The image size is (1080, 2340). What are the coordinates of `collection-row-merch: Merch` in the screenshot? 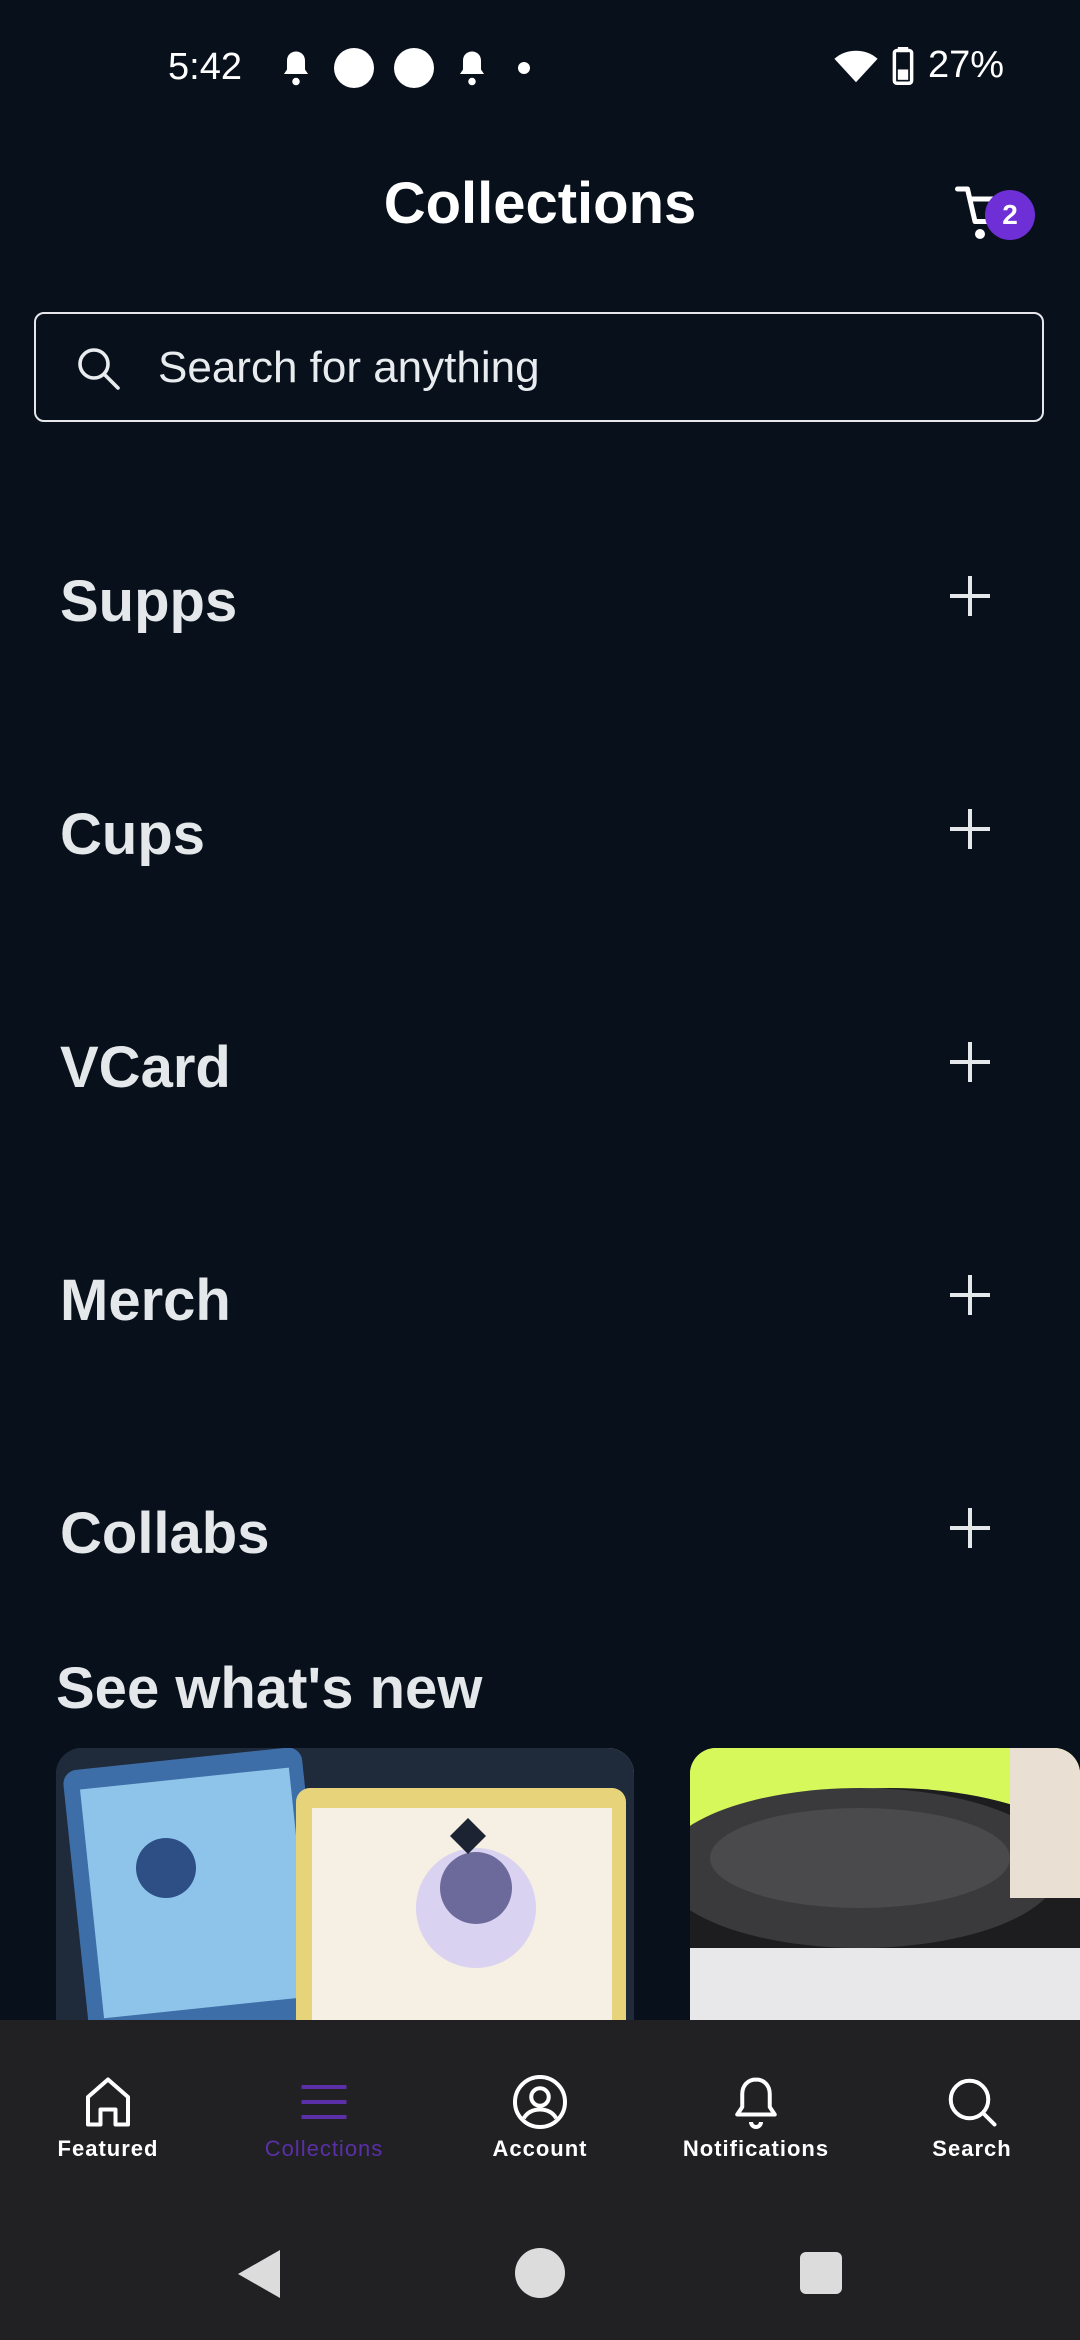 It's located at (540, 1297).